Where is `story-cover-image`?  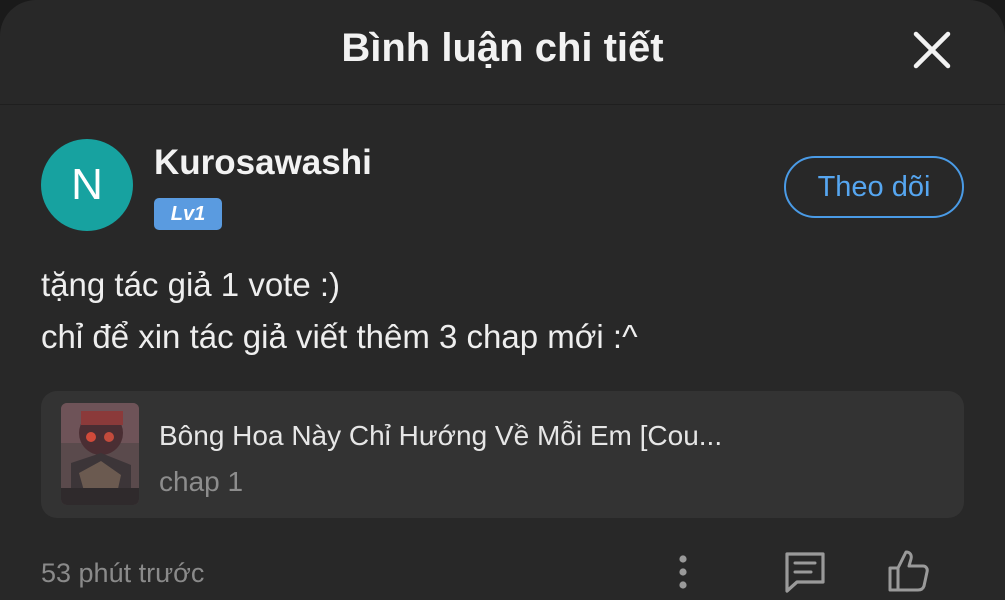
story-cover-image is located at coordinates (100, 454).